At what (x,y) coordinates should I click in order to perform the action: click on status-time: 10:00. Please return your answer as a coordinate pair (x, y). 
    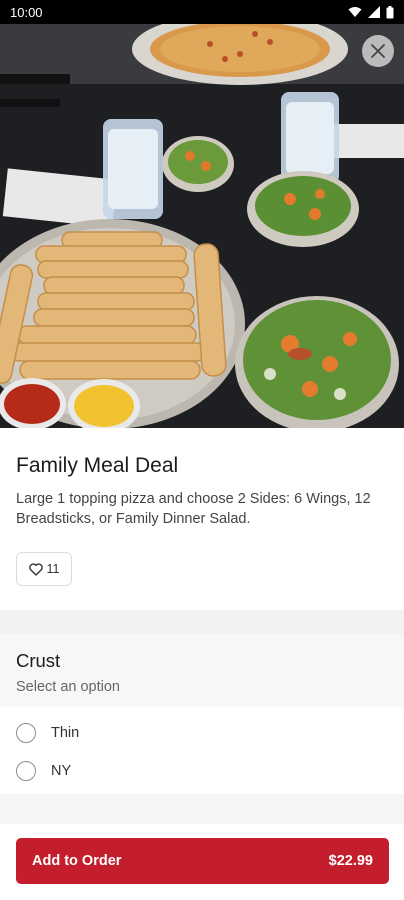
    Looking at the image, I should click on (26, 12).